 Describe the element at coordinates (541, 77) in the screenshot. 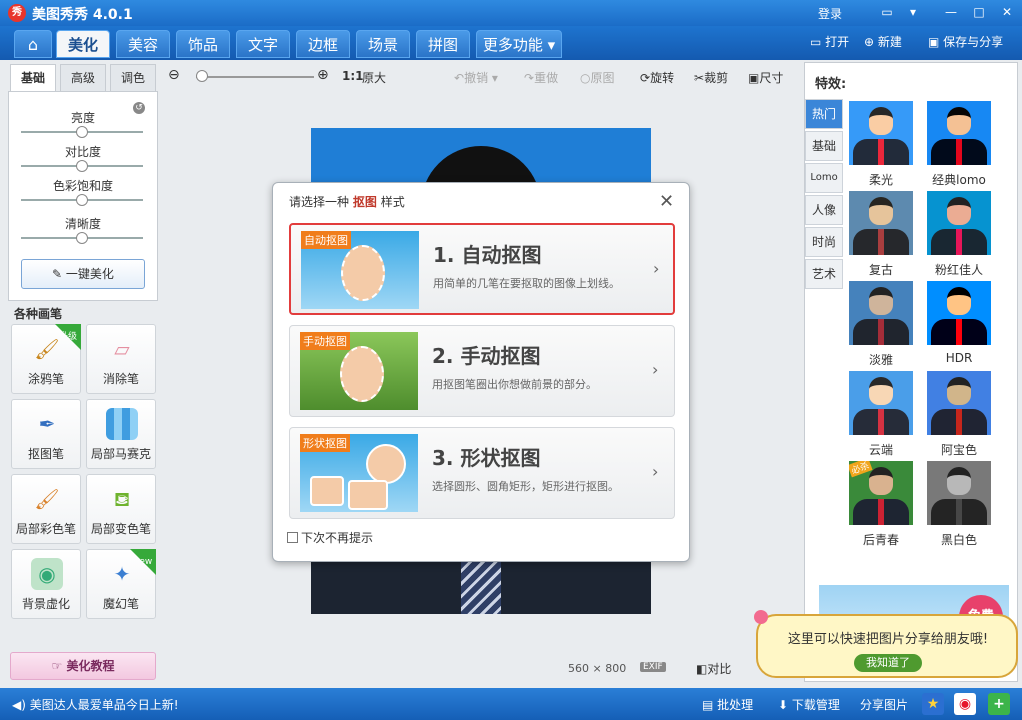

I see `redo-button: ↷重做` at that location.